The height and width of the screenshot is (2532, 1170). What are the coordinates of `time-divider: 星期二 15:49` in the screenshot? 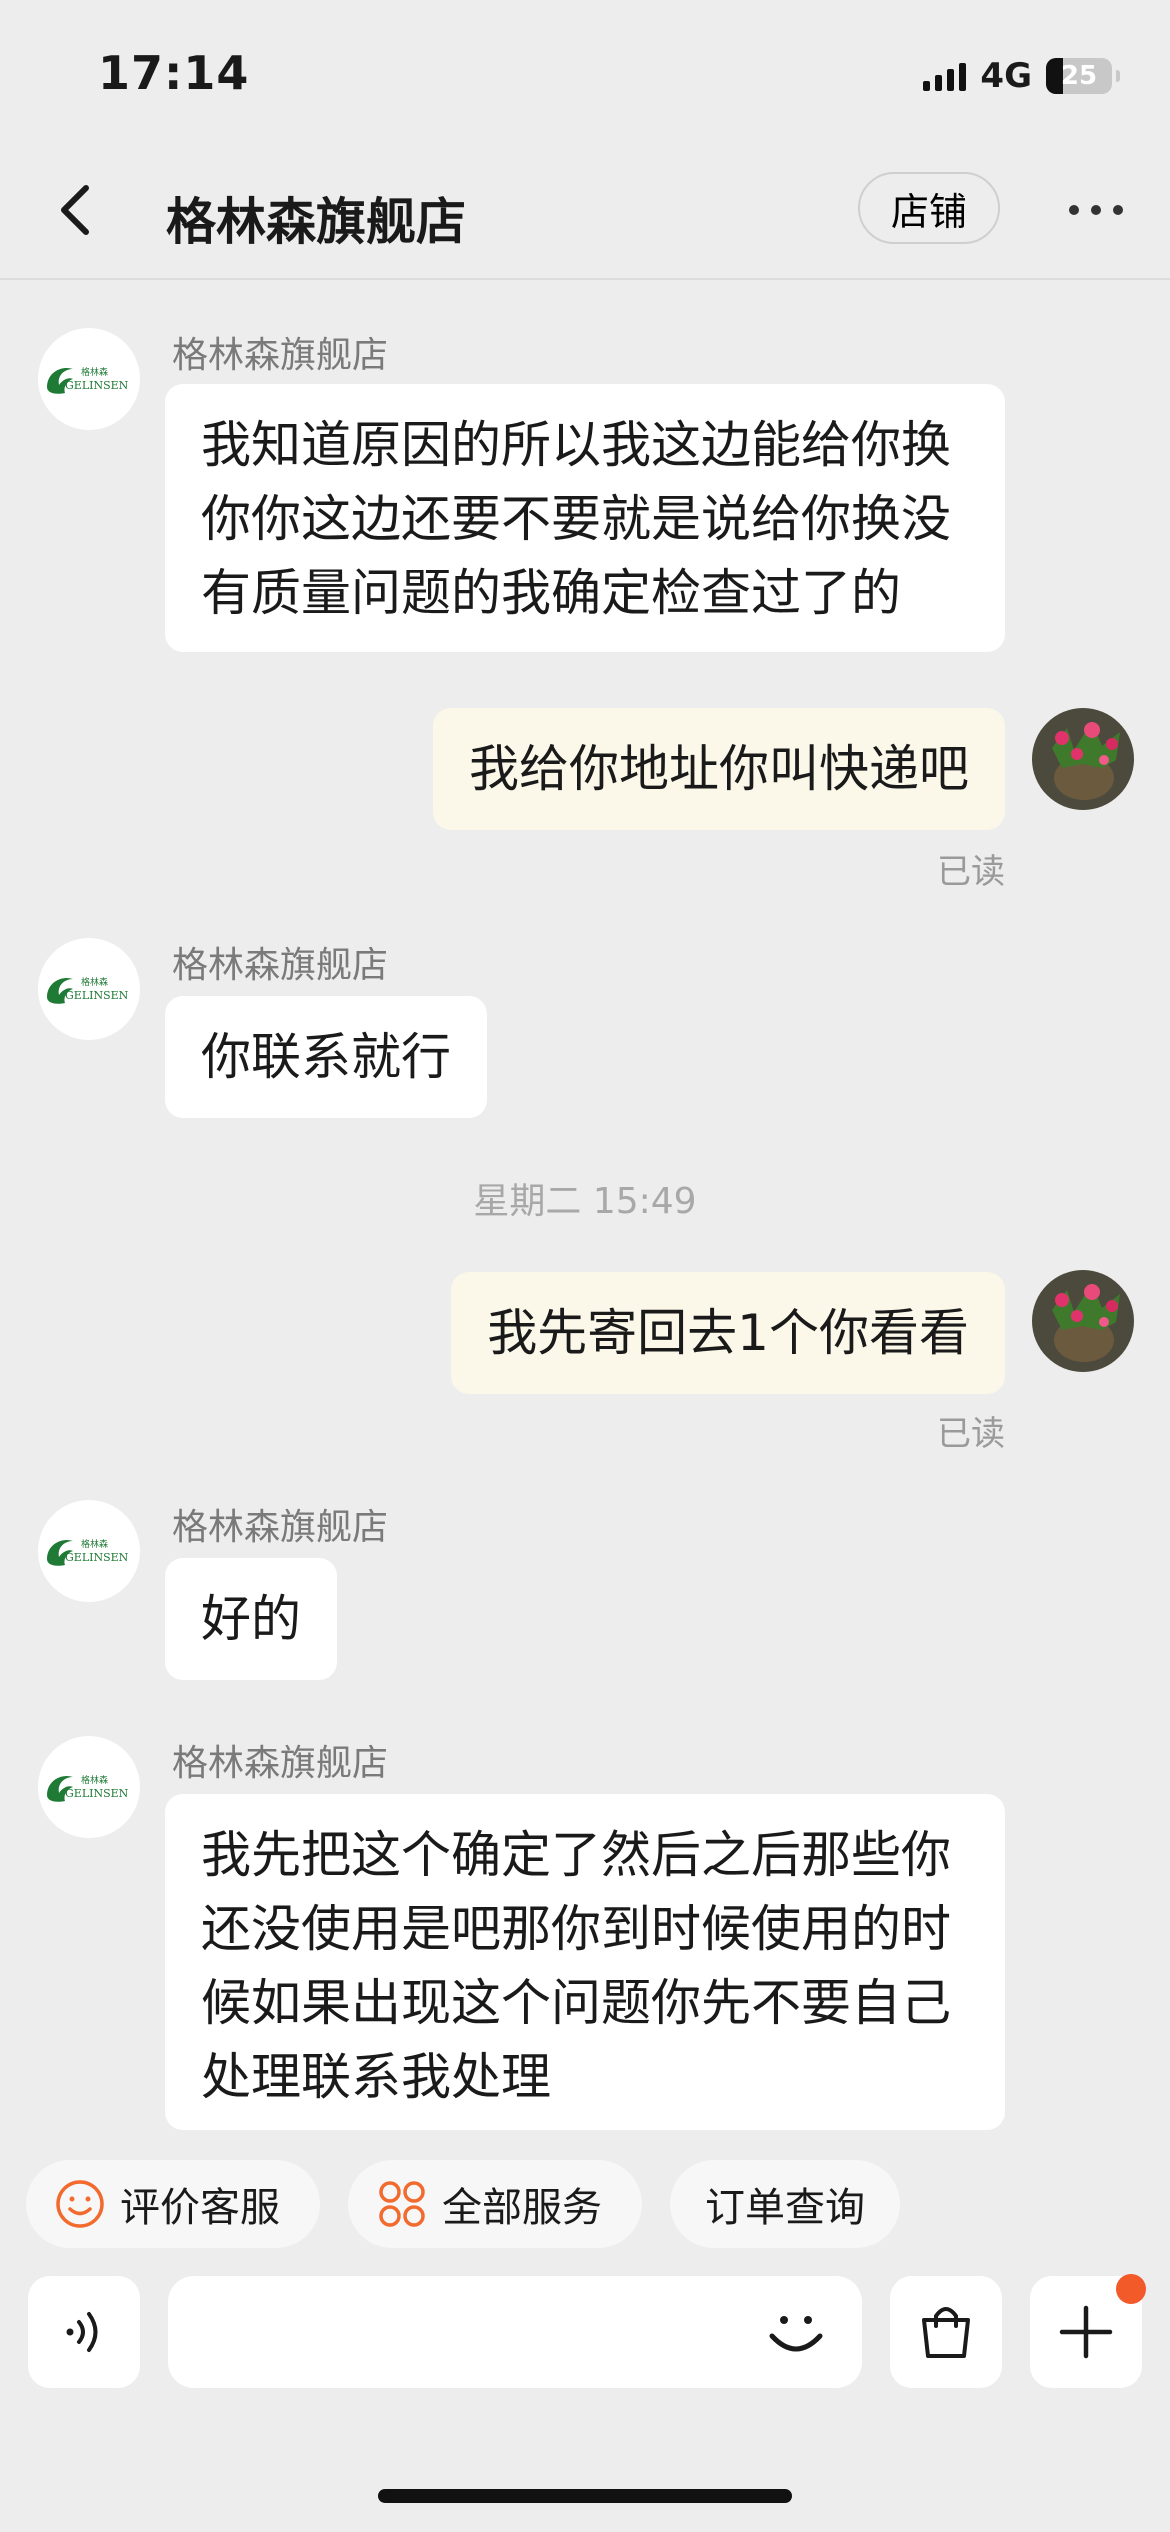 It's located at (585, 1201).